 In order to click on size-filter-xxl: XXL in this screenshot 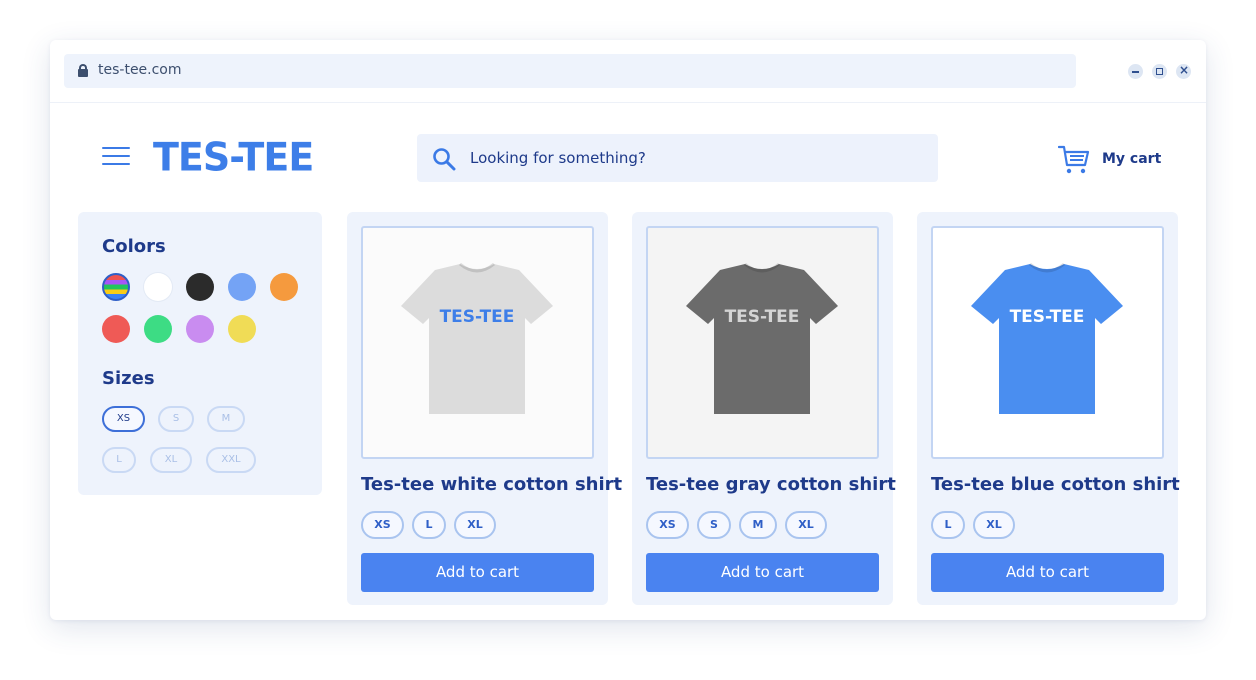, I will do `click(231, 460)`.